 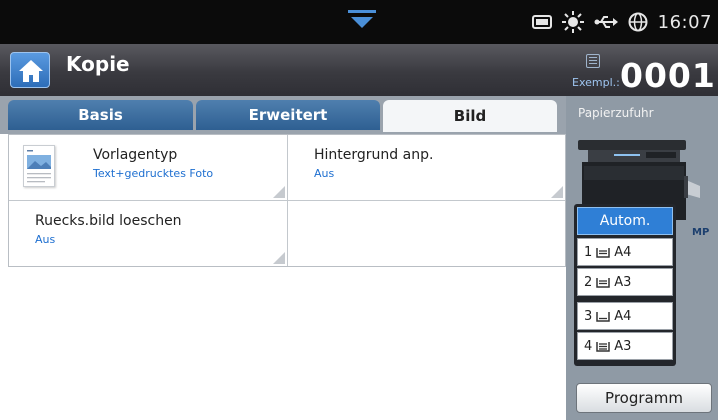 I want to click on option-vorlagentyp: Vorlagentyp Text+gedrucktes Foto, so click(x=148, y=168).